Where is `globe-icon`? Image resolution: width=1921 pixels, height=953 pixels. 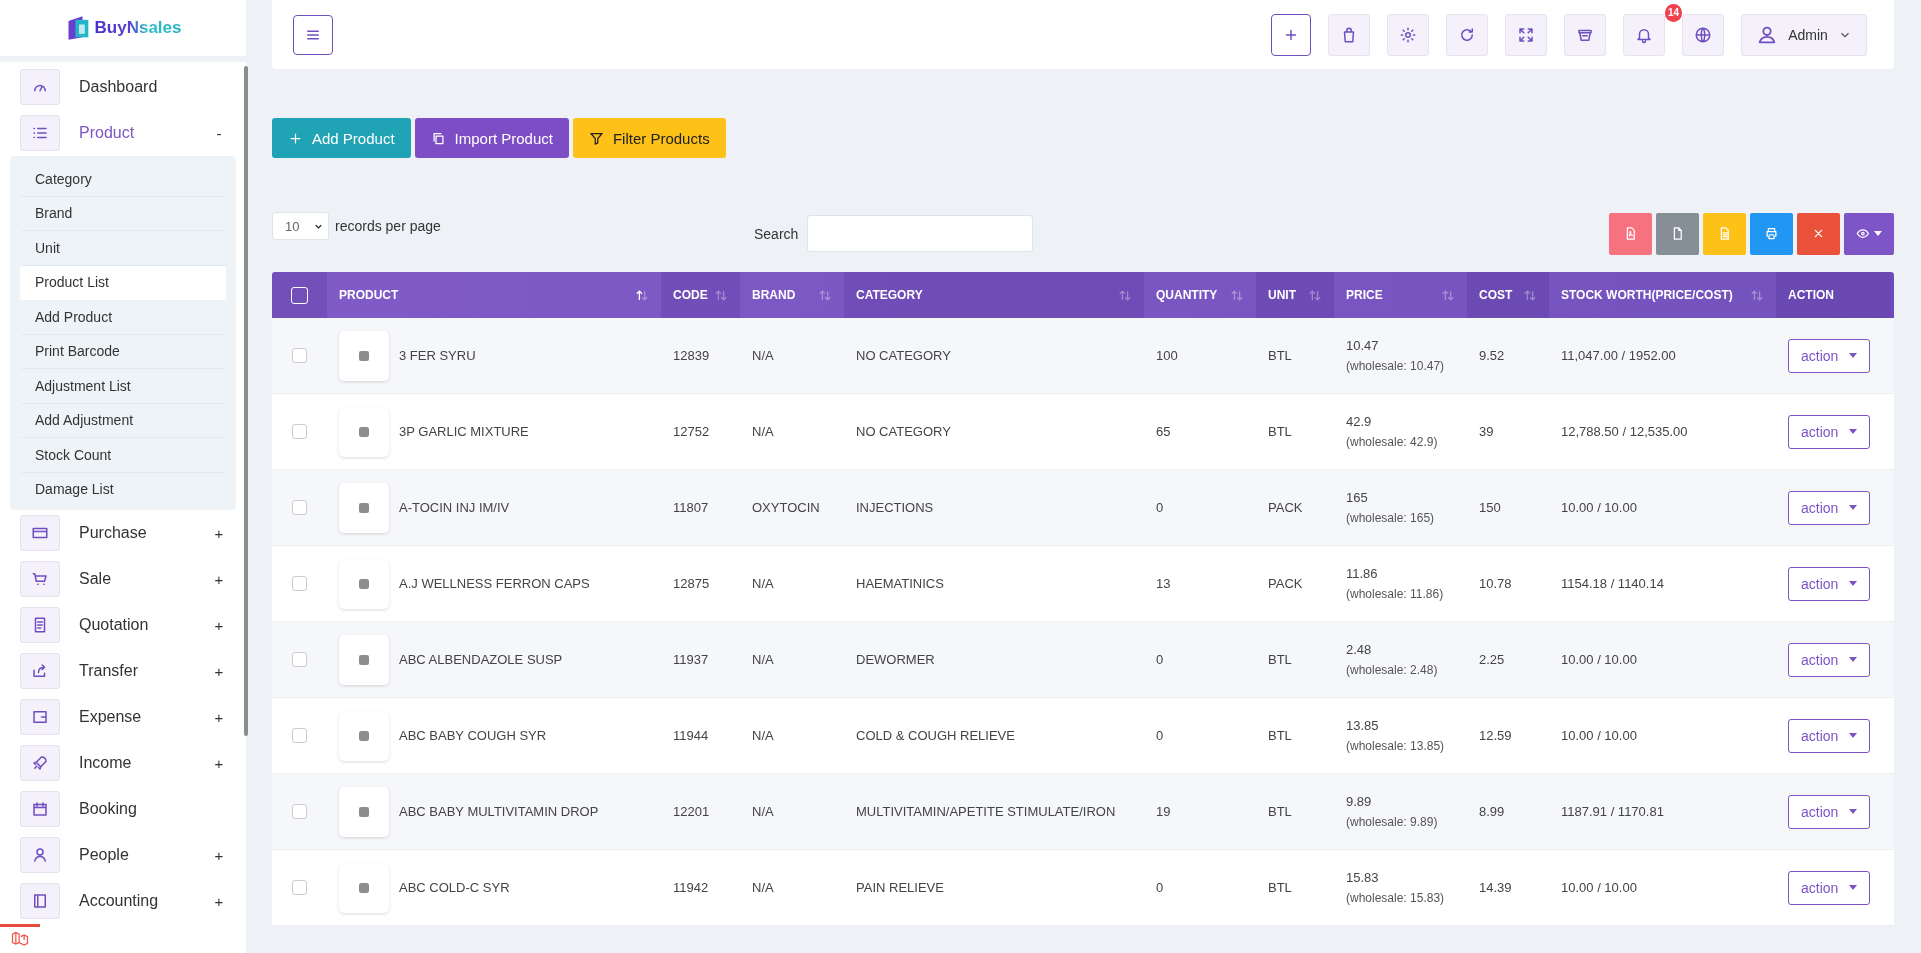
globe-icon is located at coordinates (1703, 34).